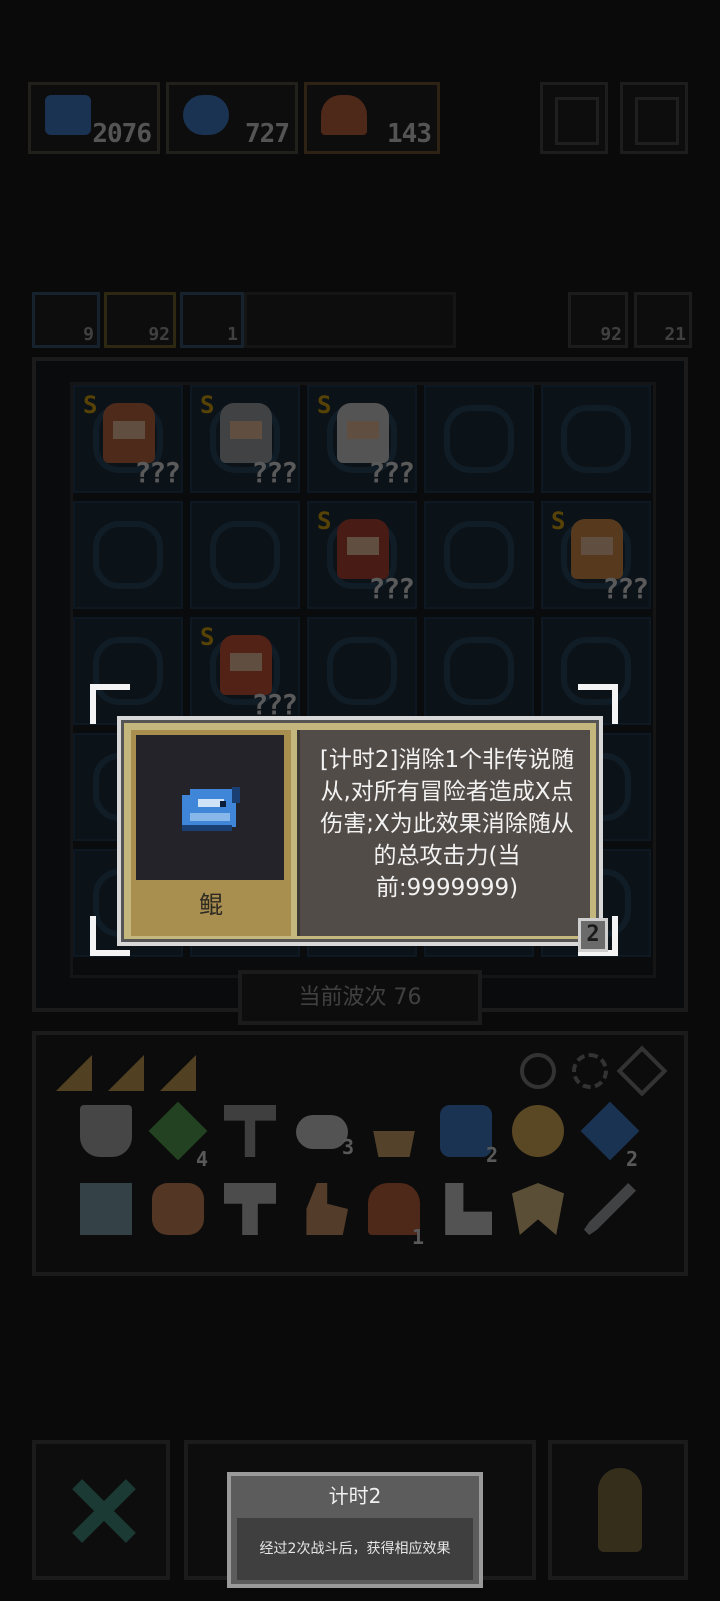  I want to click on stat-attack-value: 9, so click(88, 334).